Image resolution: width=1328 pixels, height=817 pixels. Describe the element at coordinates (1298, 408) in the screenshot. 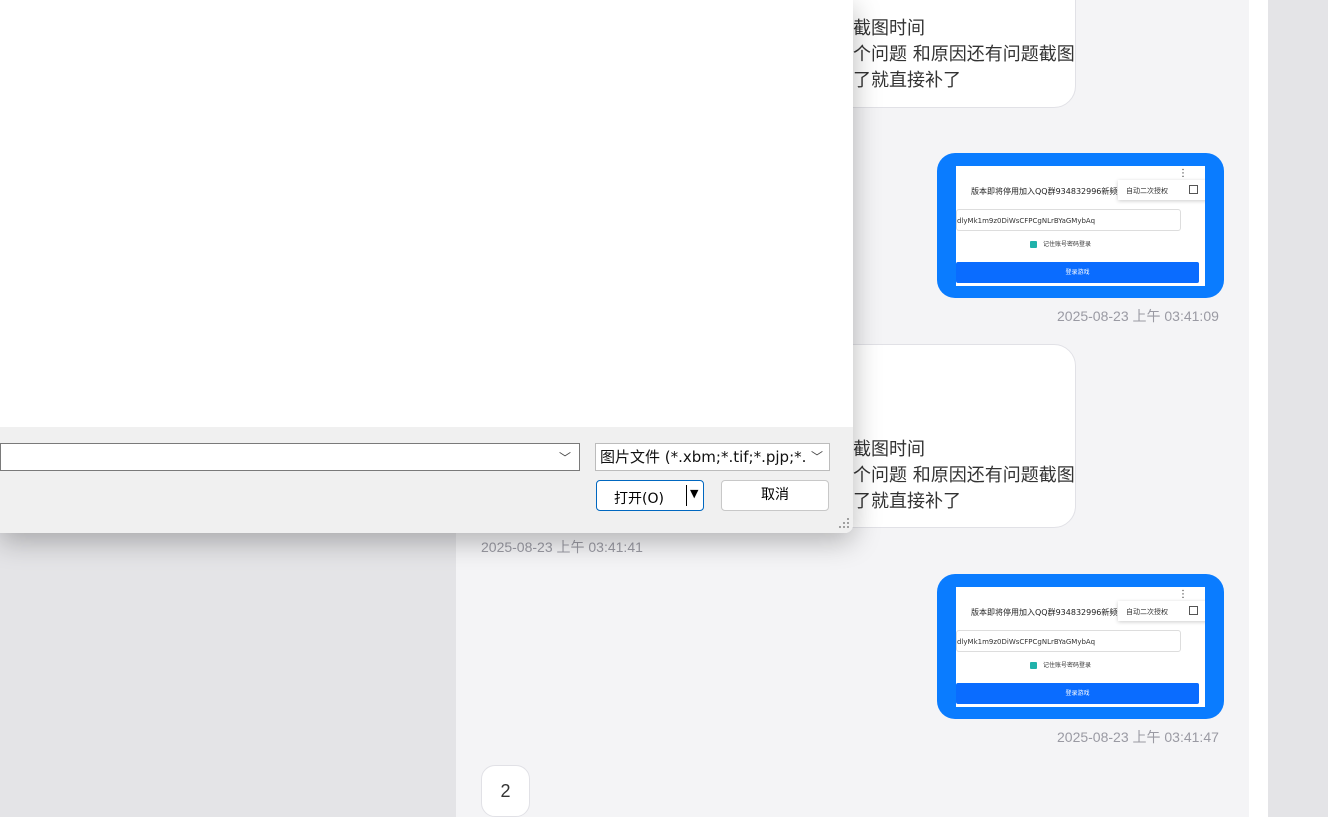

I see `window-edge` at that location.